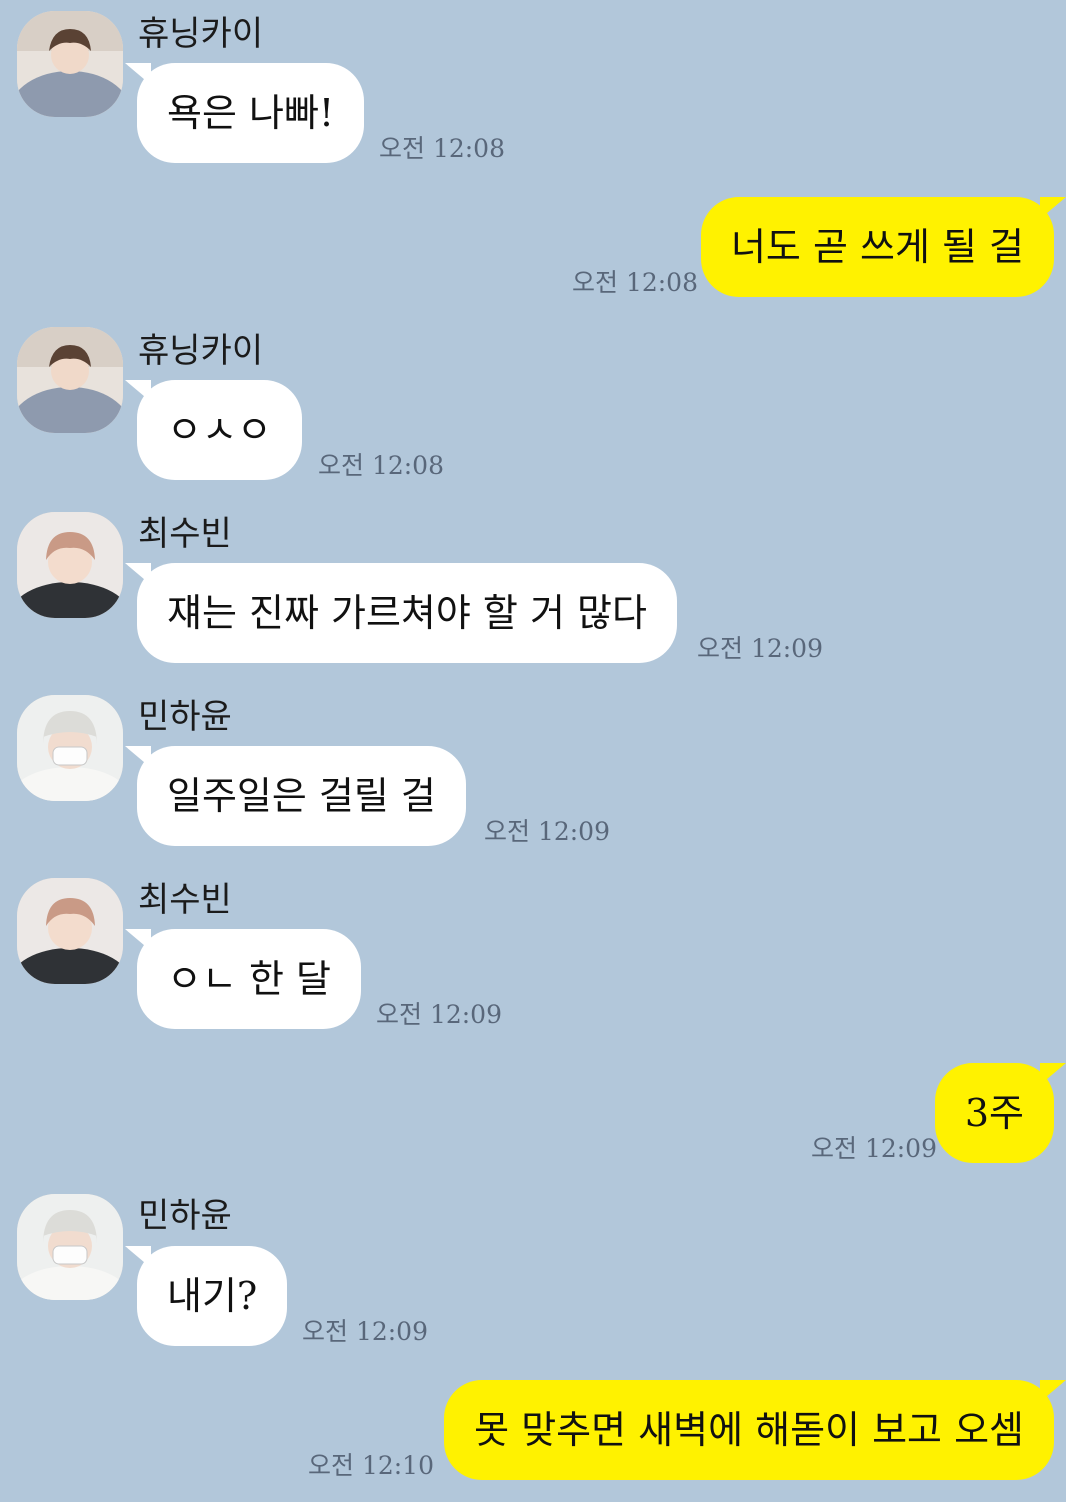 This screenshot has height=1502, width=1066. Describe the element at coordinates (243, 979) in the screenshot. I see `message-bubble: ㅇㄴ 한 달` at that location.